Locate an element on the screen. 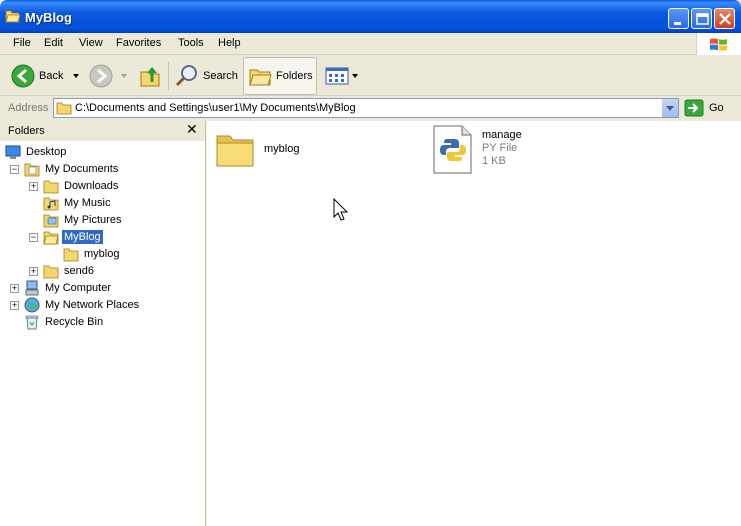 The width and height of the screenshot is (741, 526). go-button: Go is located at coordinates (711, 108).